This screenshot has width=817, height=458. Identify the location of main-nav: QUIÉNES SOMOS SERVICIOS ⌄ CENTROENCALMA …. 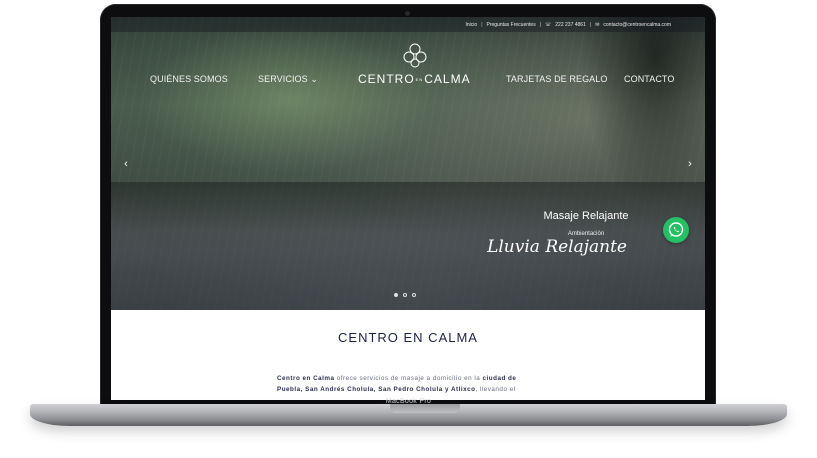
(408, 57).